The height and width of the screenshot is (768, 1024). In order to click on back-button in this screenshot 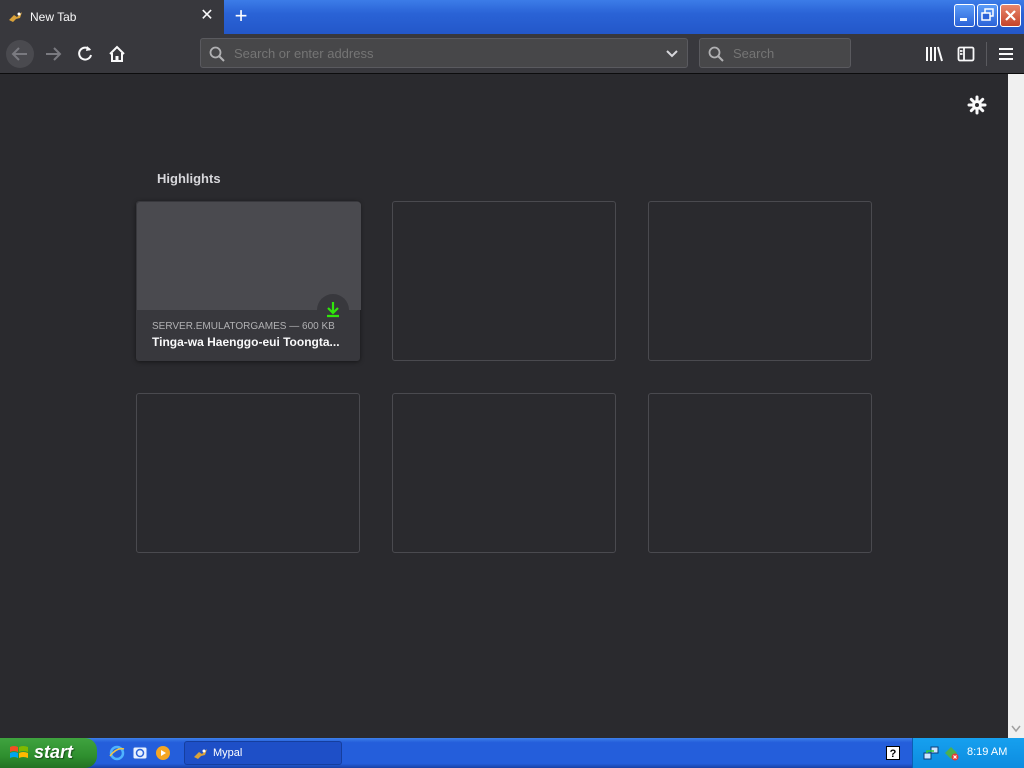, I will do `click(20, 54)`.